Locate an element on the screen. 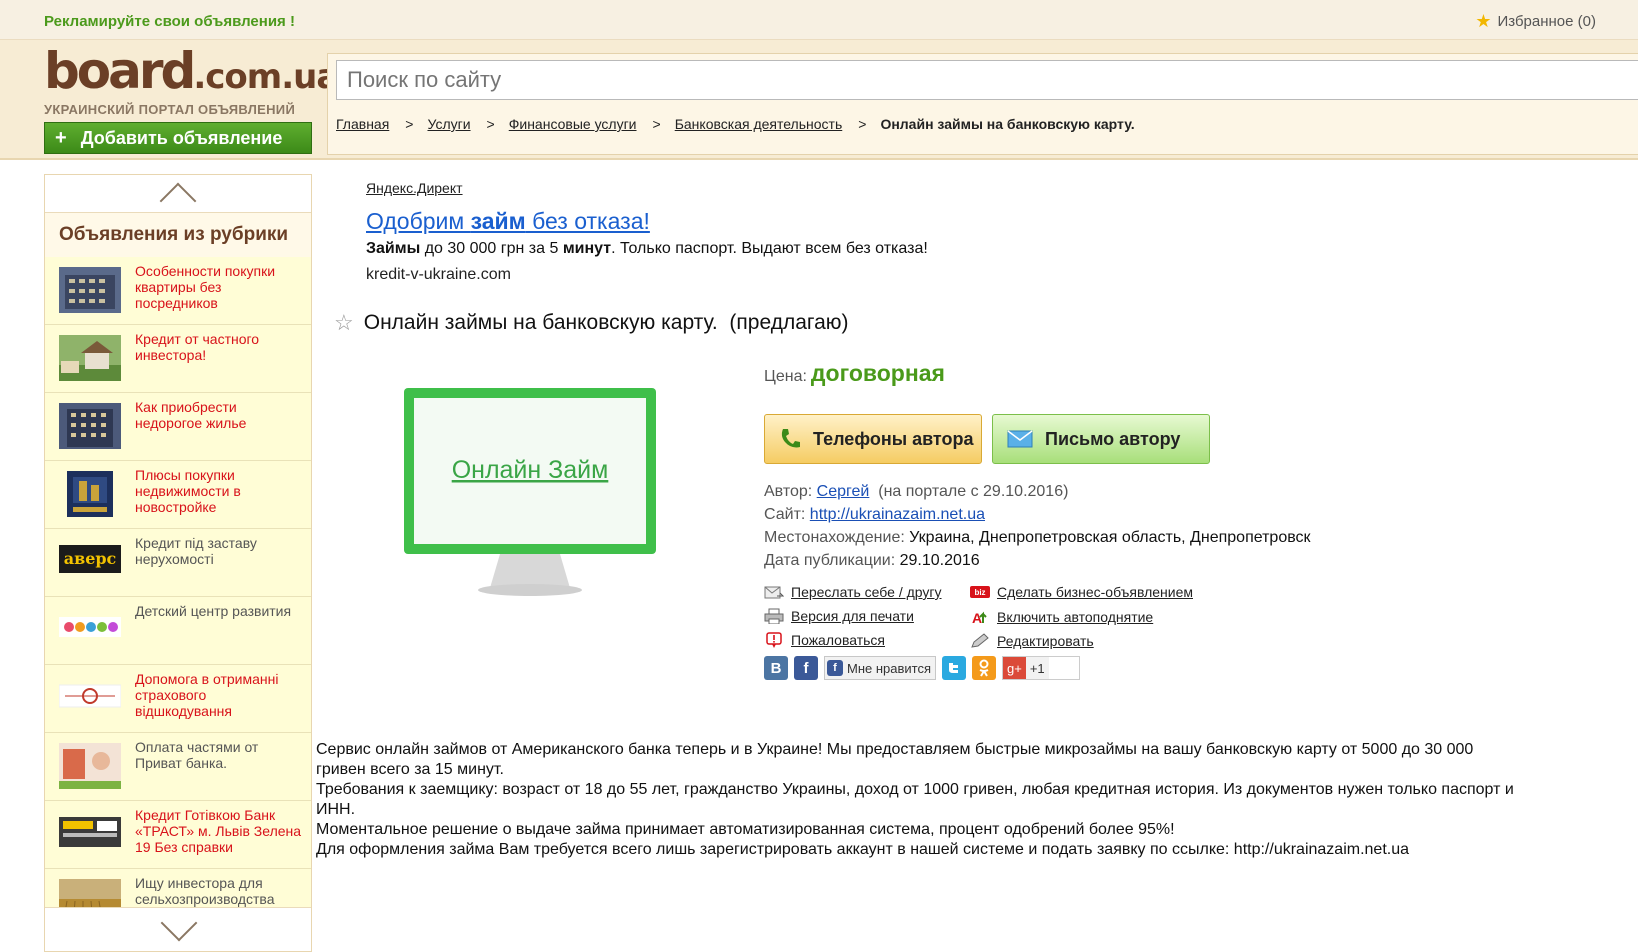 This screenshot has width=1638, height=952. sidebar-item: Оплата частями от Приват банка. is located at coordinates (178, 767).